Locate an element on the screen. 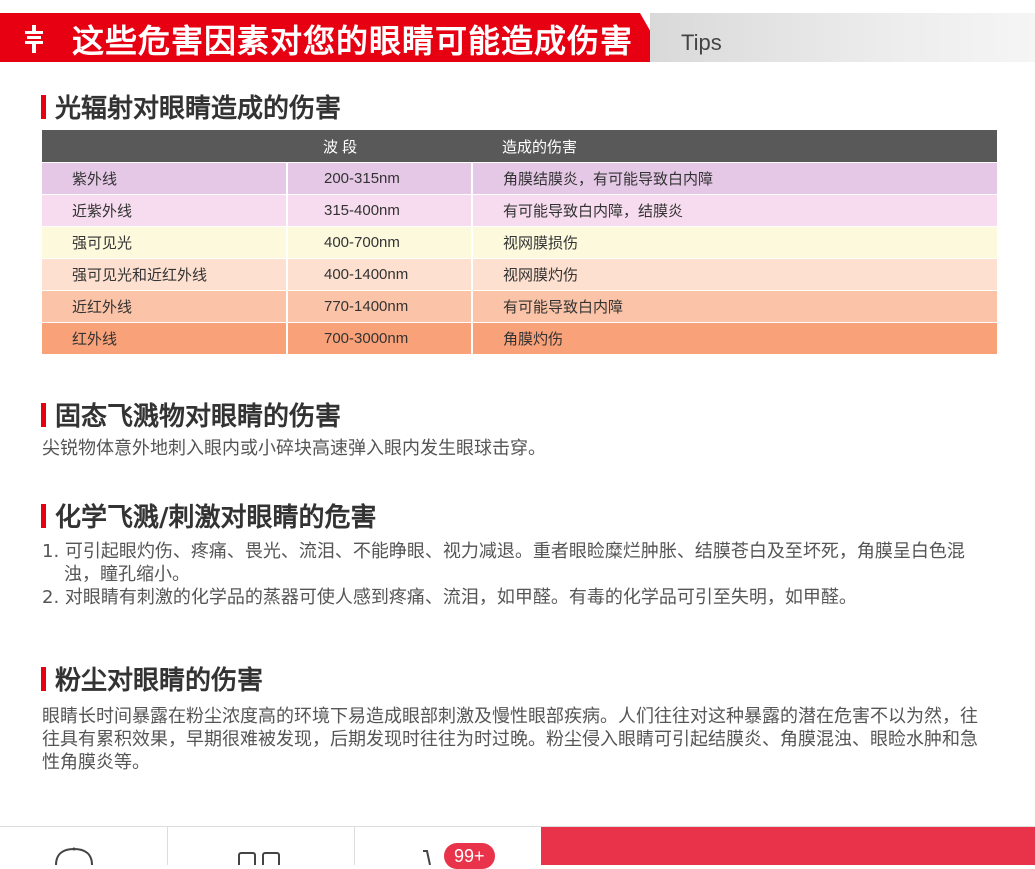  cell-harm: 视网膜损伤 is located at coordinates (734, 242).